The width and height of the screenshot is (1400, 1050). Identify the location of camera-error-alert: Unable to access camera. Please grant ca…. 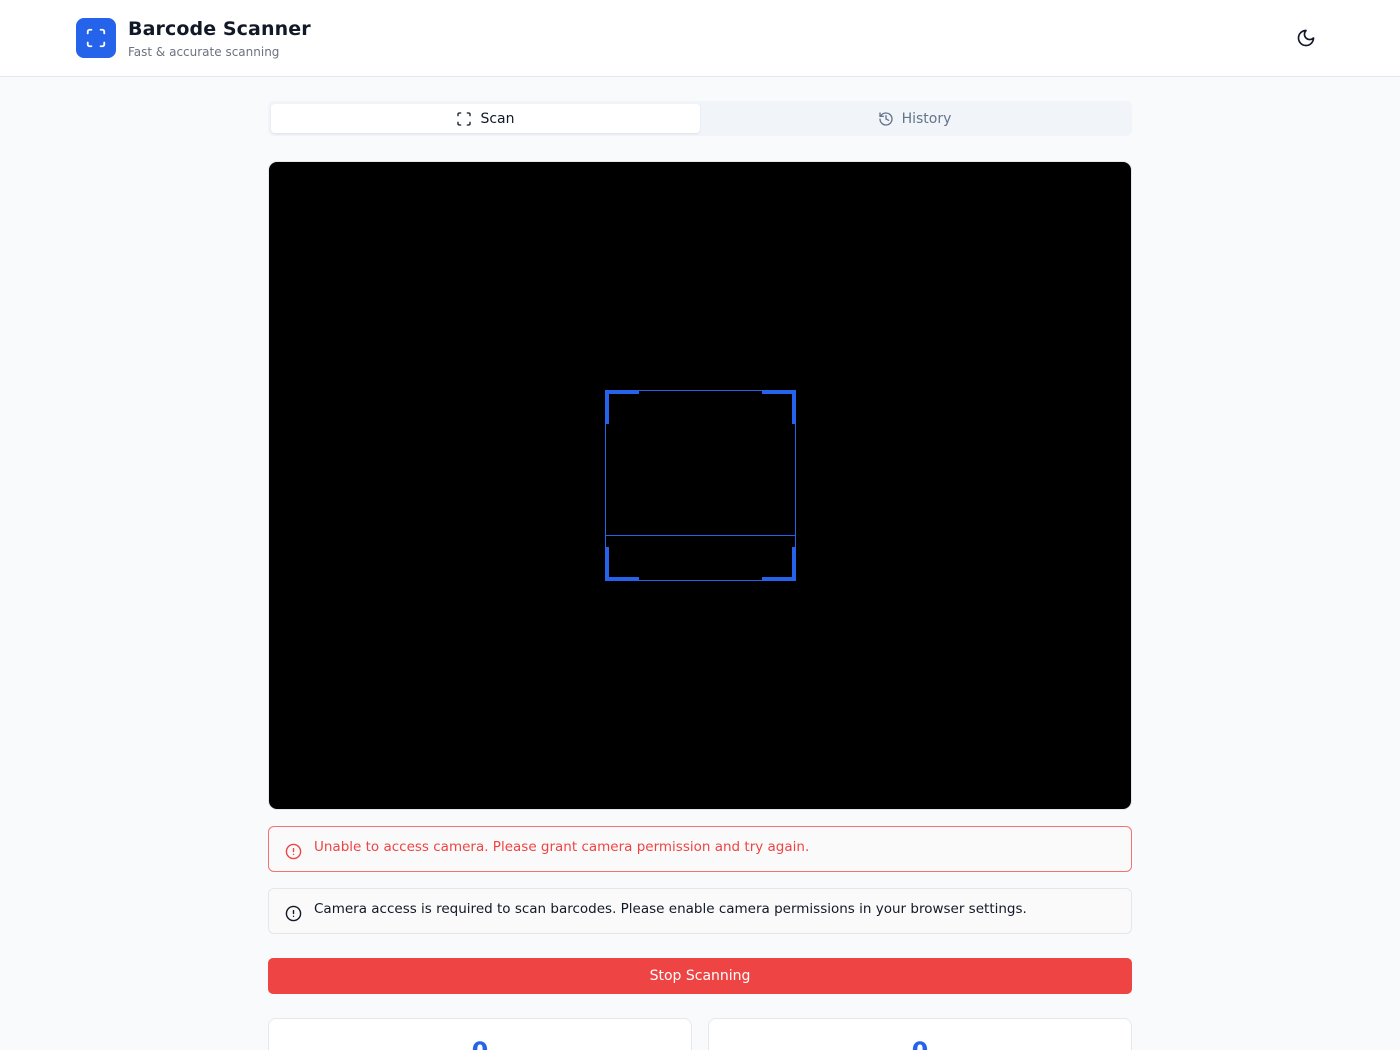
(700, 849).